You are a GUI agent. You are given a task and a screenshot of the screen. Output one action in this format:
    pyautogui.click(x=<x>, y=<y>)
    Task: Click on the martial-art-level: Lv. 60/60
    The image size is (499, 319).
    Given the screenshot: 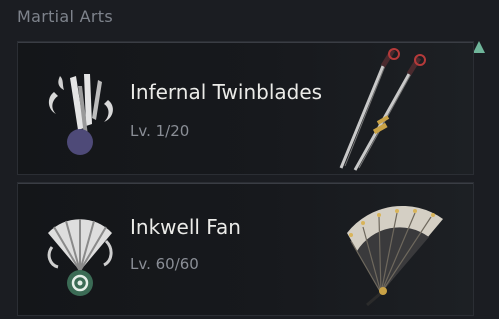 What is the action you would take?
    pyautogui.click(x=164, y=264)
    